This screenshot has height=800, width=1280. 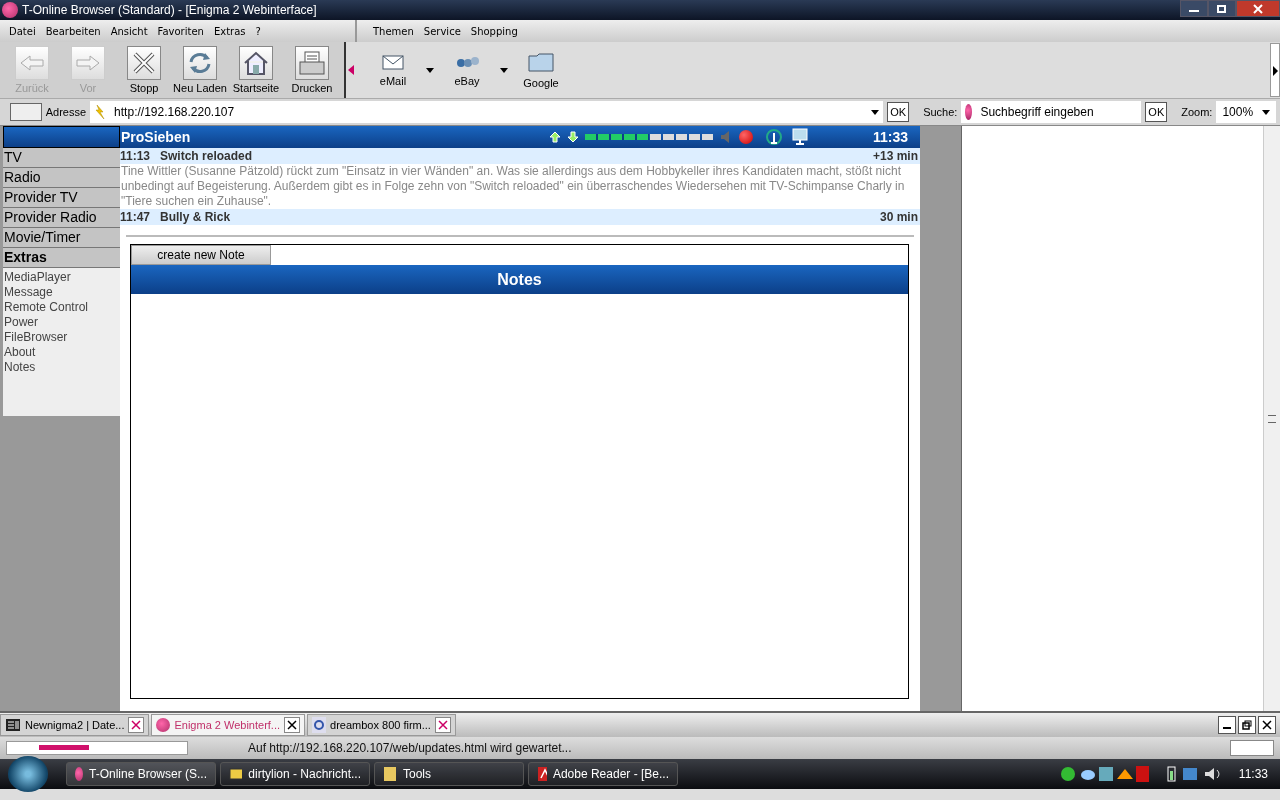 I want to click on sidebar-item: Radio, so click(x=61, y=178).